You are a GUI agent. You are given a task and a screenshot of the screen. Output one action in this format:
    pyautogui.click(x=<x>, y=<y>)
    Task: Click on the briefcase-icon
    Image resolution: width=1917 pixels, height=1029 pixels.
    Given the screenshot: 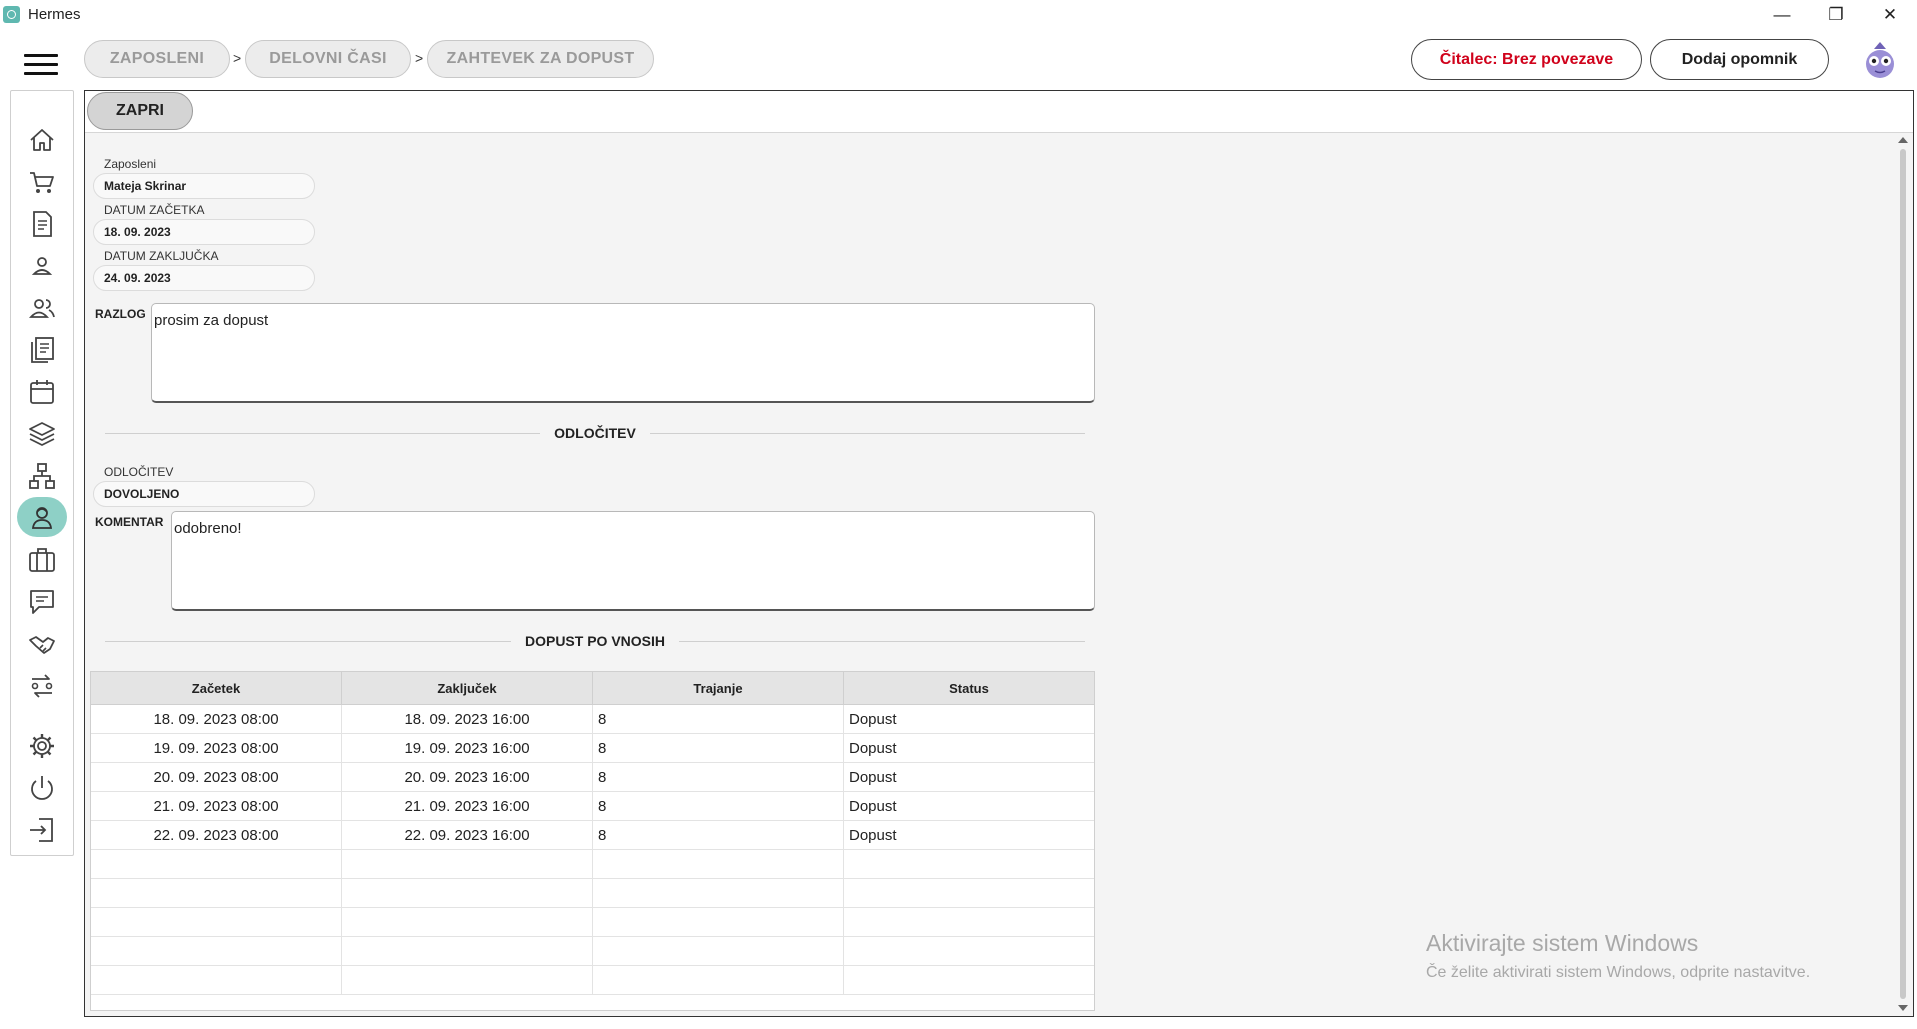 What is the action you would take?
    pyautogui.click(x=42, y=560)
    